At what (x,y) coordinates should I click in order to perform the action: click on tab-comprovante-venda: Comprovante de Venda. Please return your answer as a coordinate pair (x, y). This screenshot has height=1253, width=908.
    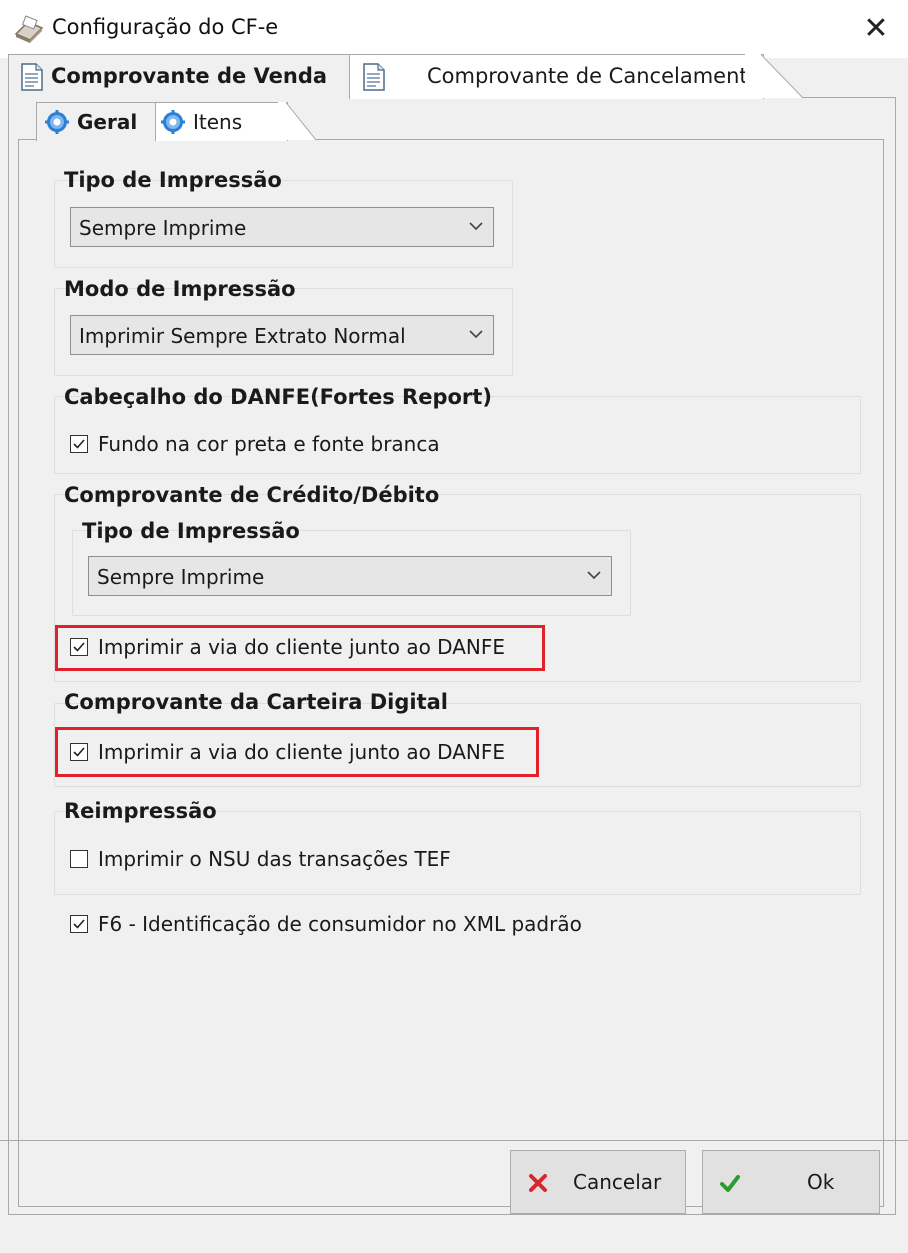
    Looking at the image, I should click on (179, 76).